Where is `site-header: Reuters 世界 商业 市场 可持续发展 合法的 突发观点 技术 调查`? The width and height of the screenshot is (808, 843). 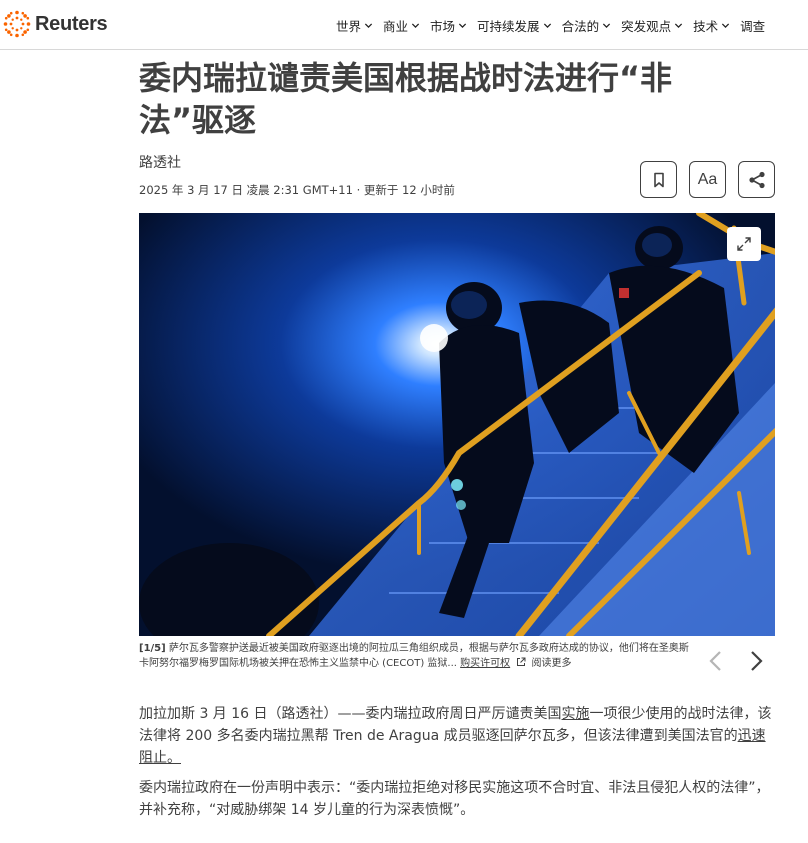 site-header: Reuters 世界 商业 市场 可持续发展 合法的 突发观点 技术 调查 is located at coordinates (404, 25).